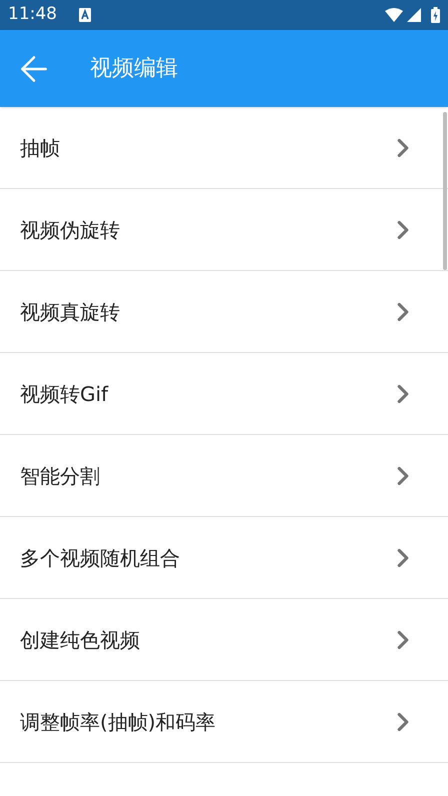  I want to click on menu-item: 调整帧率(抽帧)和码率, so click(224, 722).